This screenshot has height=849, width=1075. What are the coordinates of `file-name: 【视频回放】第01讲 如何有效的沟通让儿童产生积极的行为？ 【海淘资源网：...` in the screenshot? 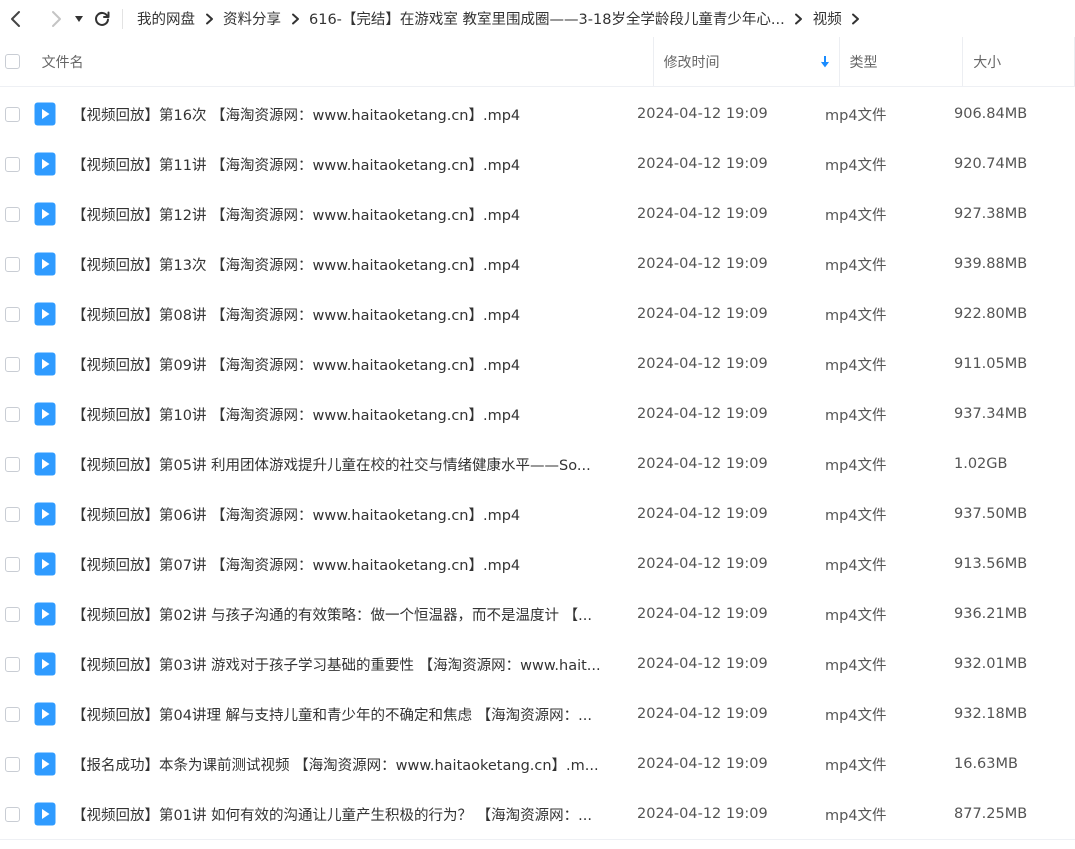 It's located at (349, 814).